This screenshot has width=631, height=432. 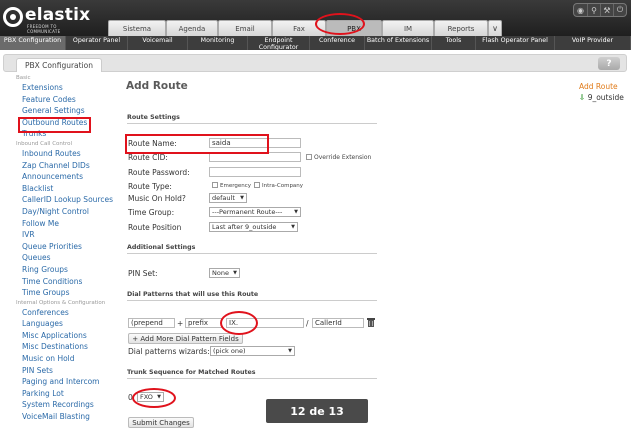 I want to click on logo-ring-icon, so click(x=13, y=17).